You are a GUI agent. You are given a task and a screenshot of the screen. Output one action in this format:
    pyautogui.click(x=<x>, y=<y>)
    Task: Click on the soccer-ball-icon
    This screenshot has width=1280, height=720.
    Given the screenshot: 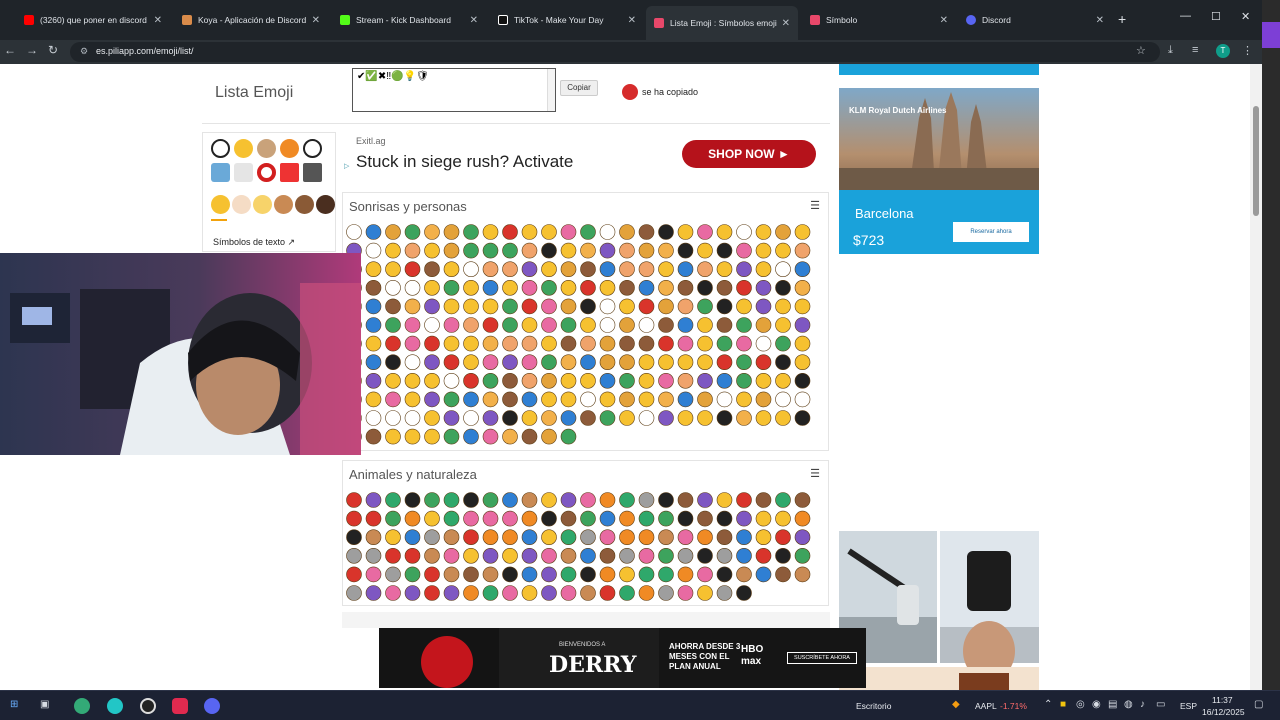 What is the action you would take?
    pyautogui.click(x=312, y=148)
    